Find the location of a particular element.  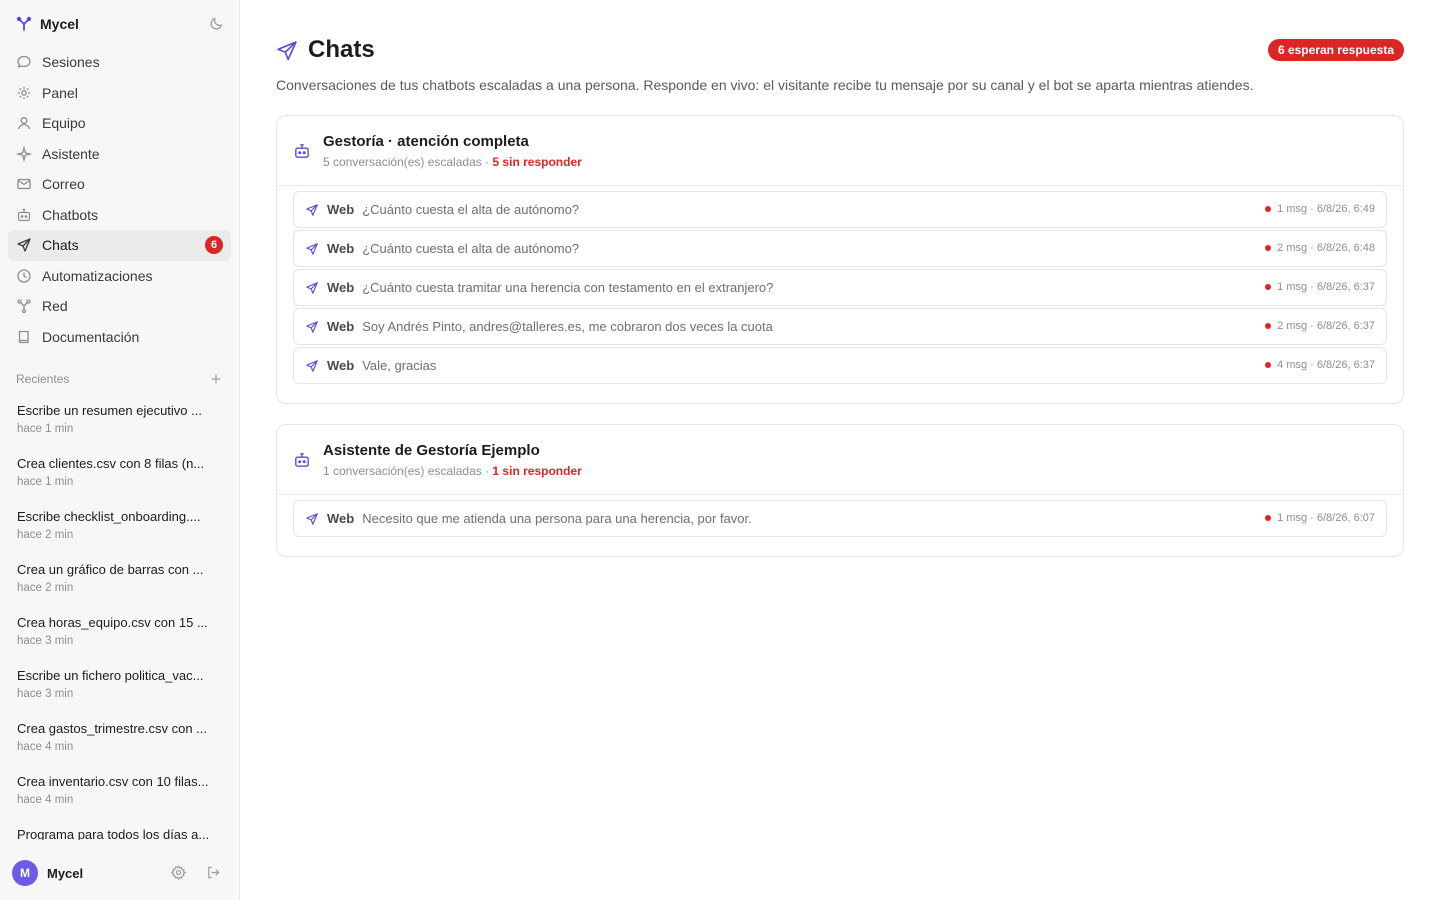

settings-gear-icon is located at coordinates (179, 873).